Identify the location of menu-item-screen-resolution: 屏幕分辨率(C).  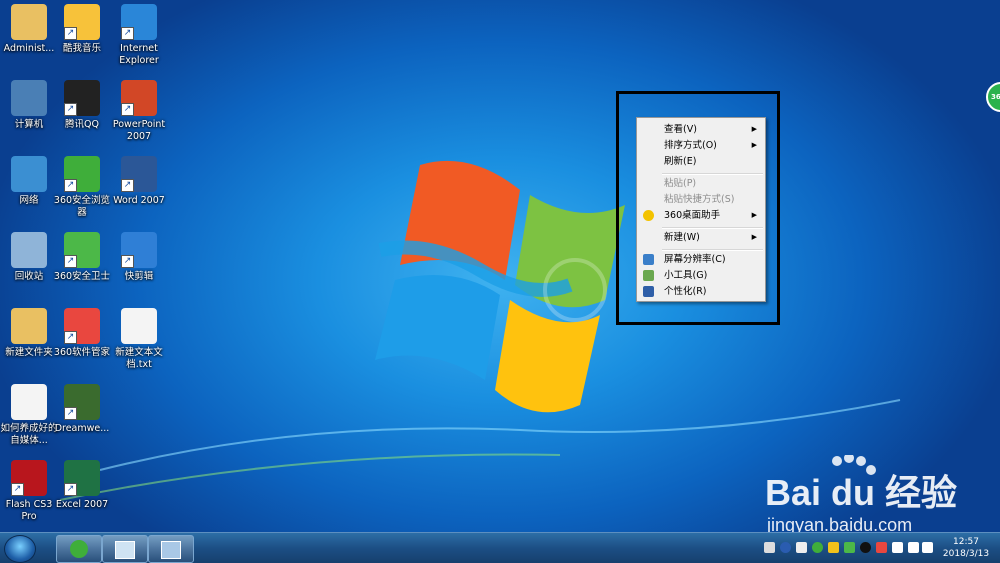
(701, 259).